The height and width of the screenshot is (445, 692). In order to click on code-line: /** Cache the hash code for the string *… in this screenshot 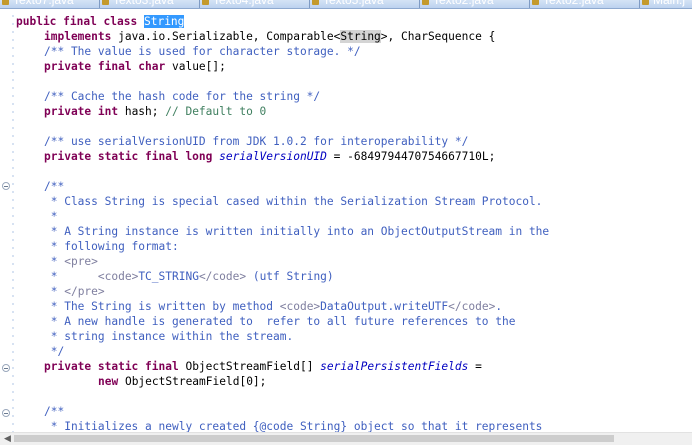, I will do `click(182, 96)`.